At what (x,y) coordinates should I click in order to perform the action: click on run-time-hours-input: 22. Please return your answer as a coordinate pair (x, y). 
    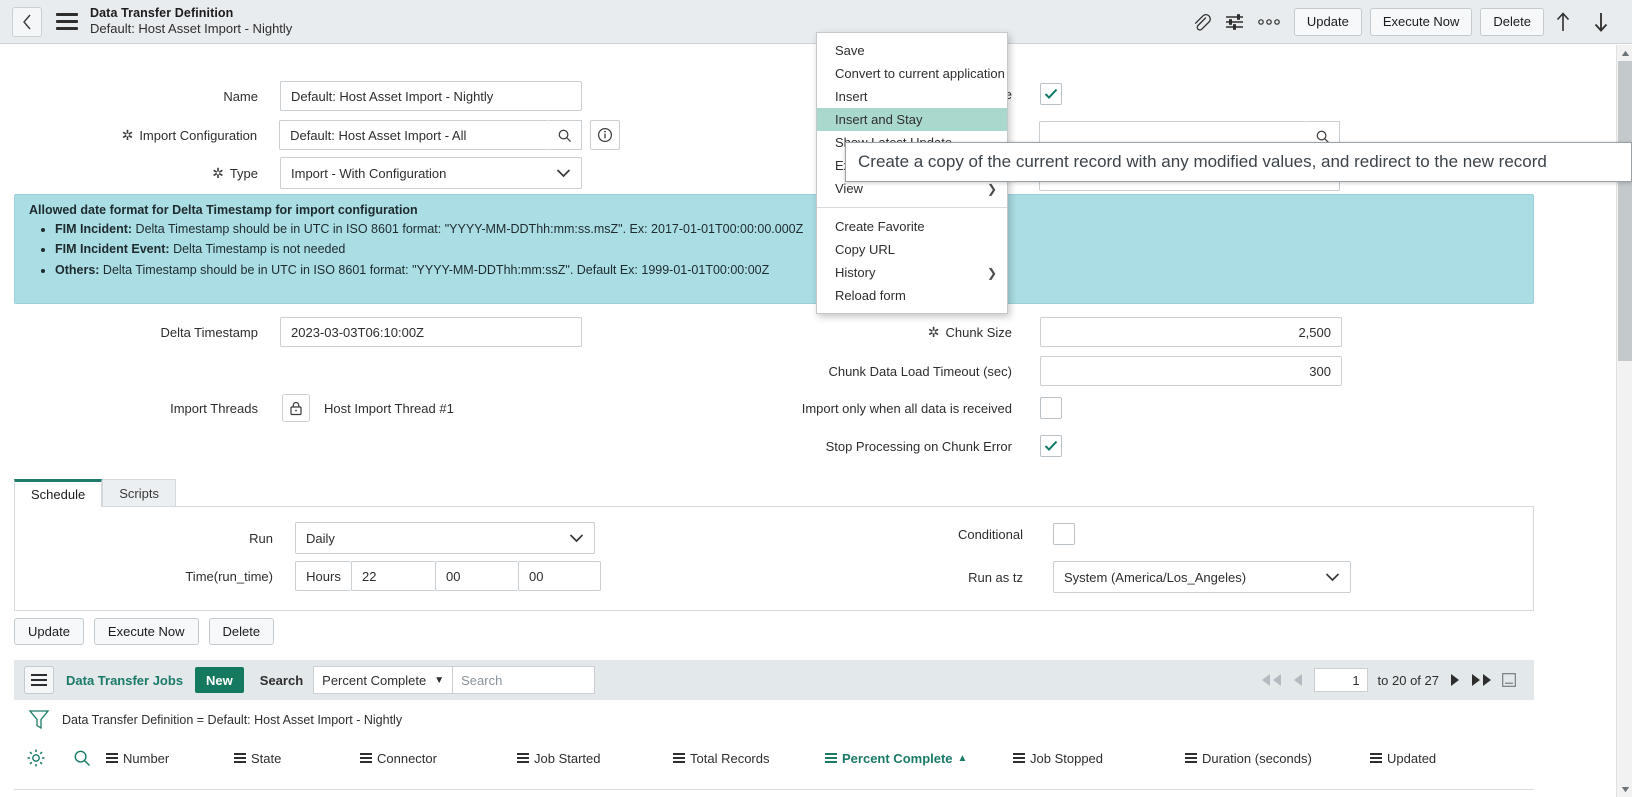
    Looking at the image, I should click on (393, 576).